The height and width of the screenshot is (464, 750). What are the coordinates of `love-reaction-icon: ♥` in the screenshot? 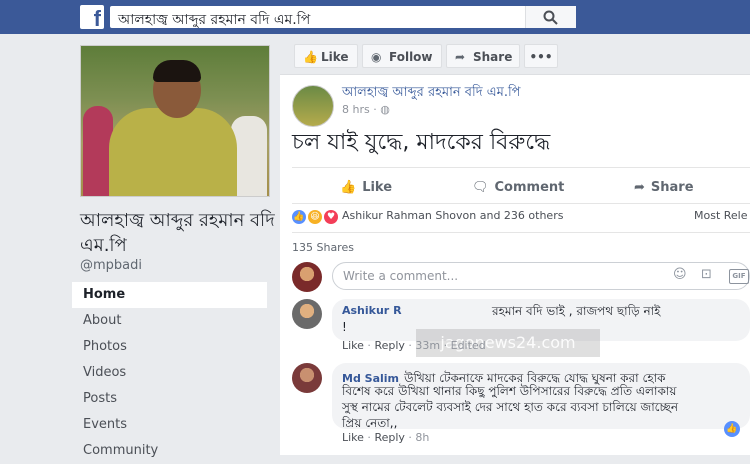 It's located at (331, 217).